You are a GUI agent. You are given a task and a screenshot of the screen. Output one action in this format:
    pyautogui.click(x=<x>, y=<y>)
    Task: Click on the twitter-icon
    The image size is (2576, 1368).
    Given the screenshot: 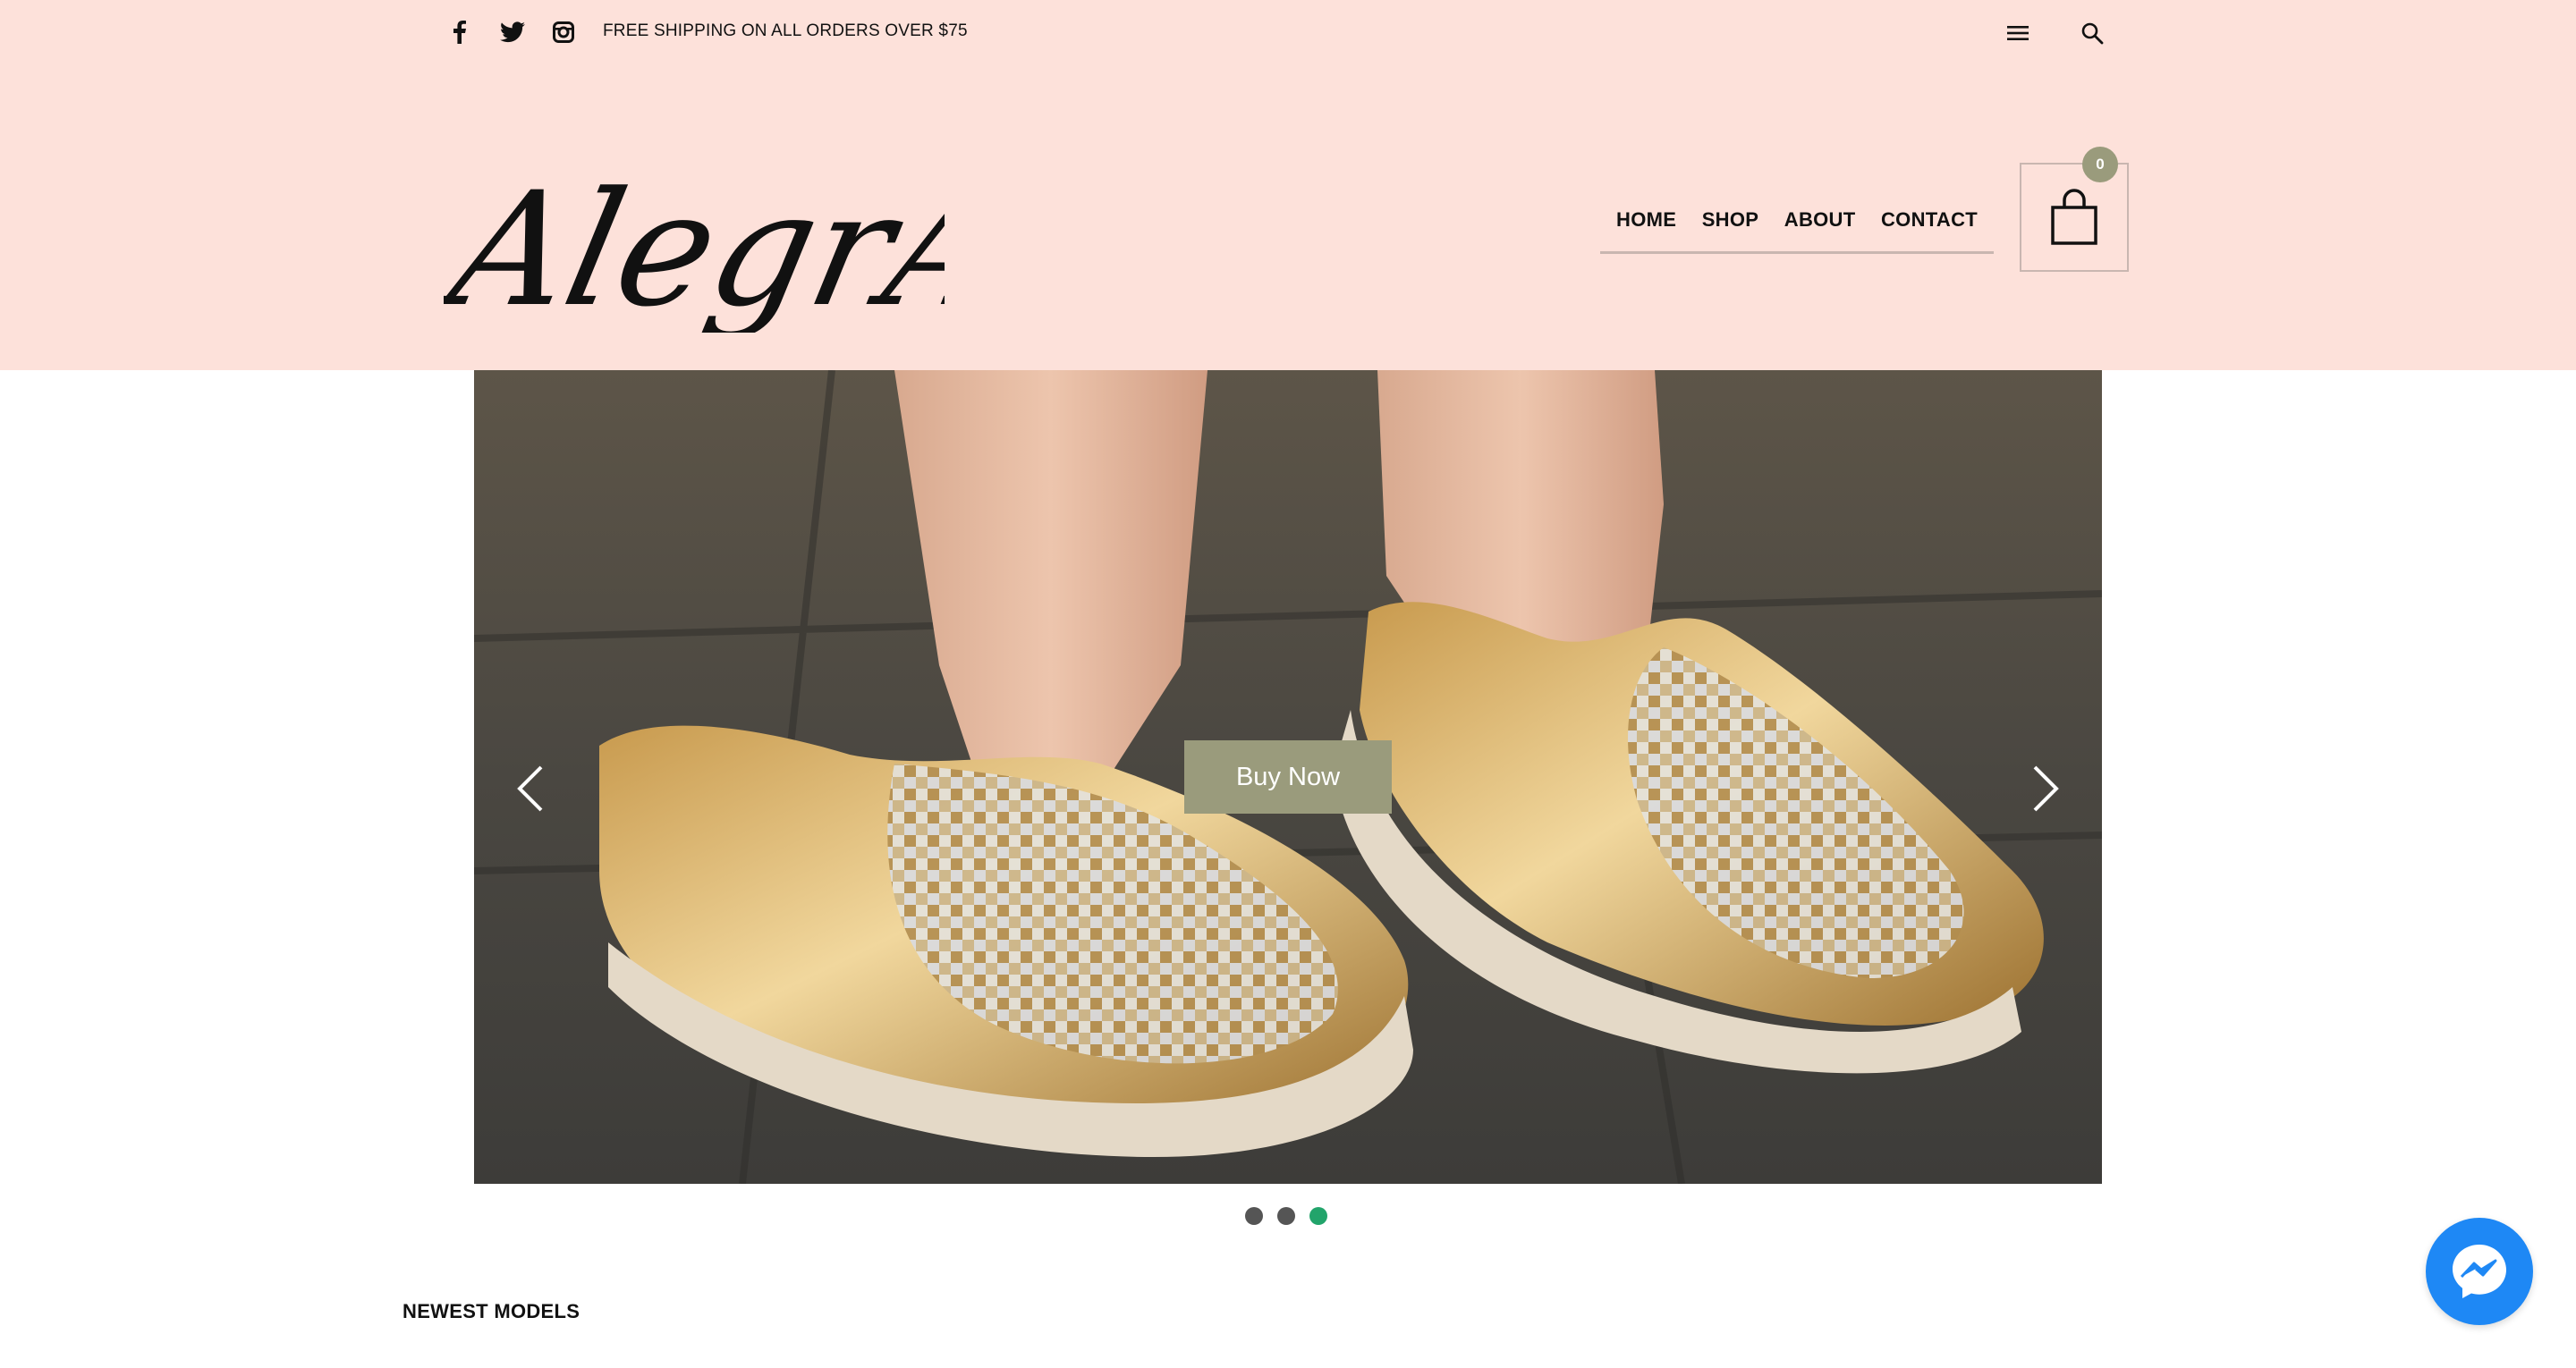 What is the action you would take?
    pyautogui.click(x=512, y=32)
    